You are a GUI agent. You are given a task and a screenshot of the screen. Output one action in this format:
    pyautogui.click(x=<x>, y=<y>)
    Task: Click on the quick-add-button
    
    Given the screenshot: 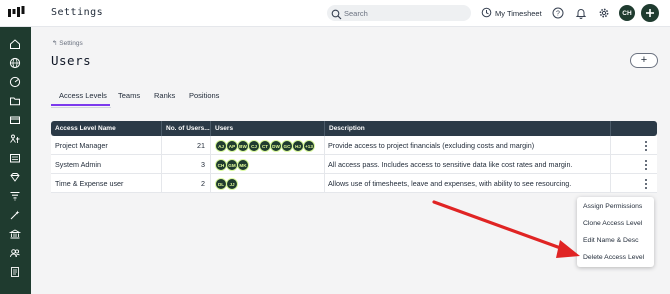 What is the action you would take?
    pyautogui.click(x=650, y=13)
    